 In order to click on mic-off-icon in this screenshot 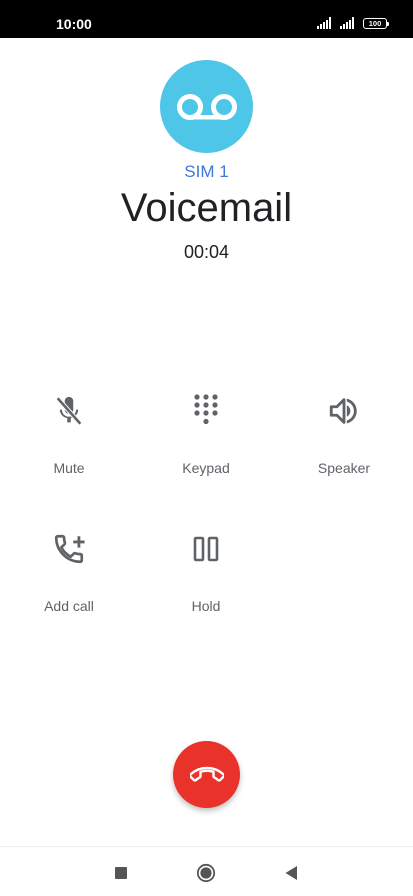, I will do `click(69, 411)`.